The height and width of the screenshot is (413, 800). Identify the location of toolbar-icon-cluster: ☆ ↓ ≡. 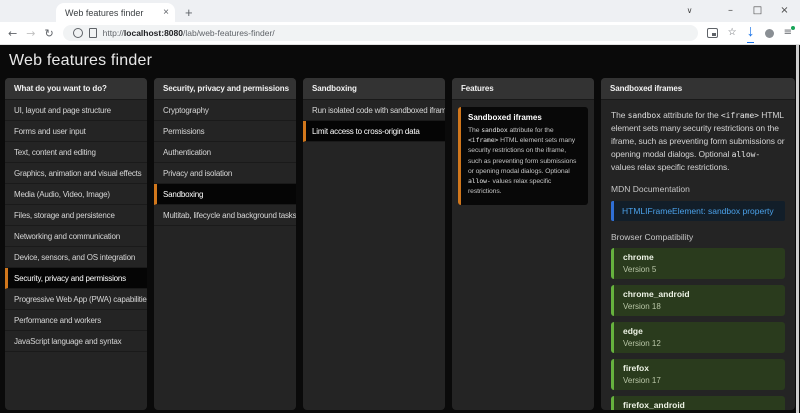
(751, 33).